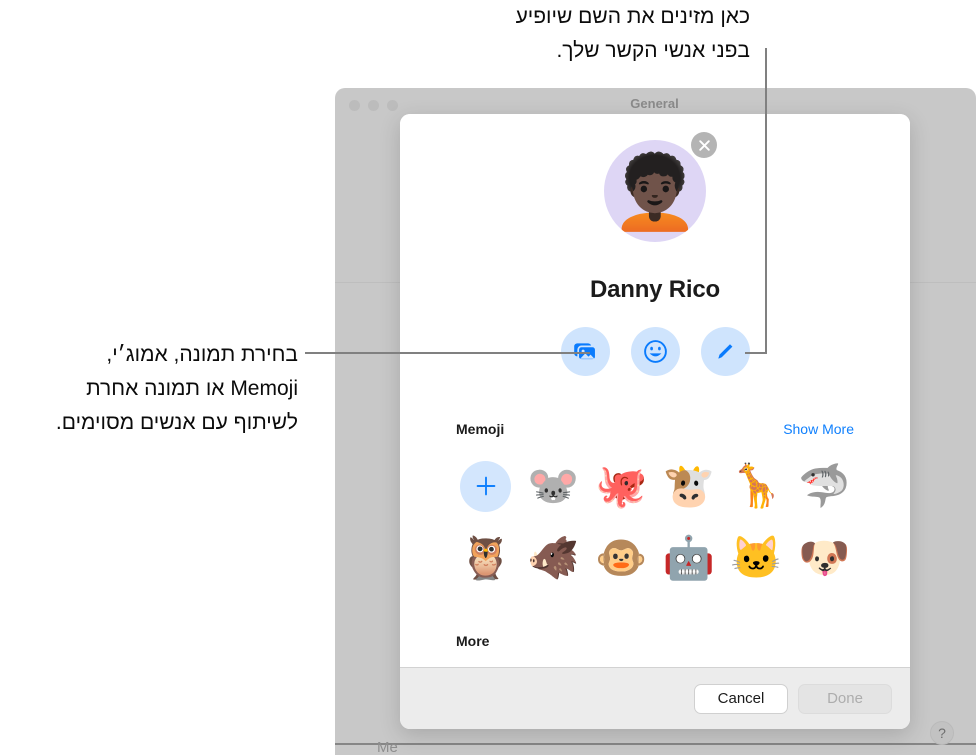  I want to click on memoji-monkey-glyph: 🐵, so click(621, 557).